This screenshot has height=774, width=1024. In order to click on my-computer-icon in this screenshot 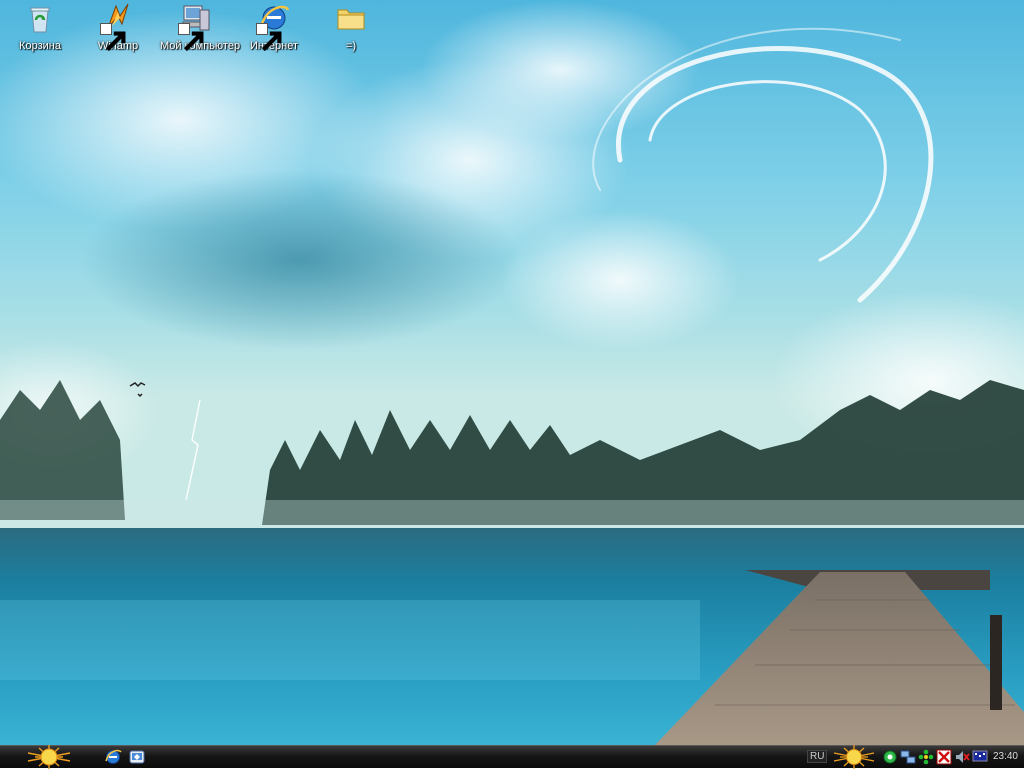, I will do `click(195, 27)`.